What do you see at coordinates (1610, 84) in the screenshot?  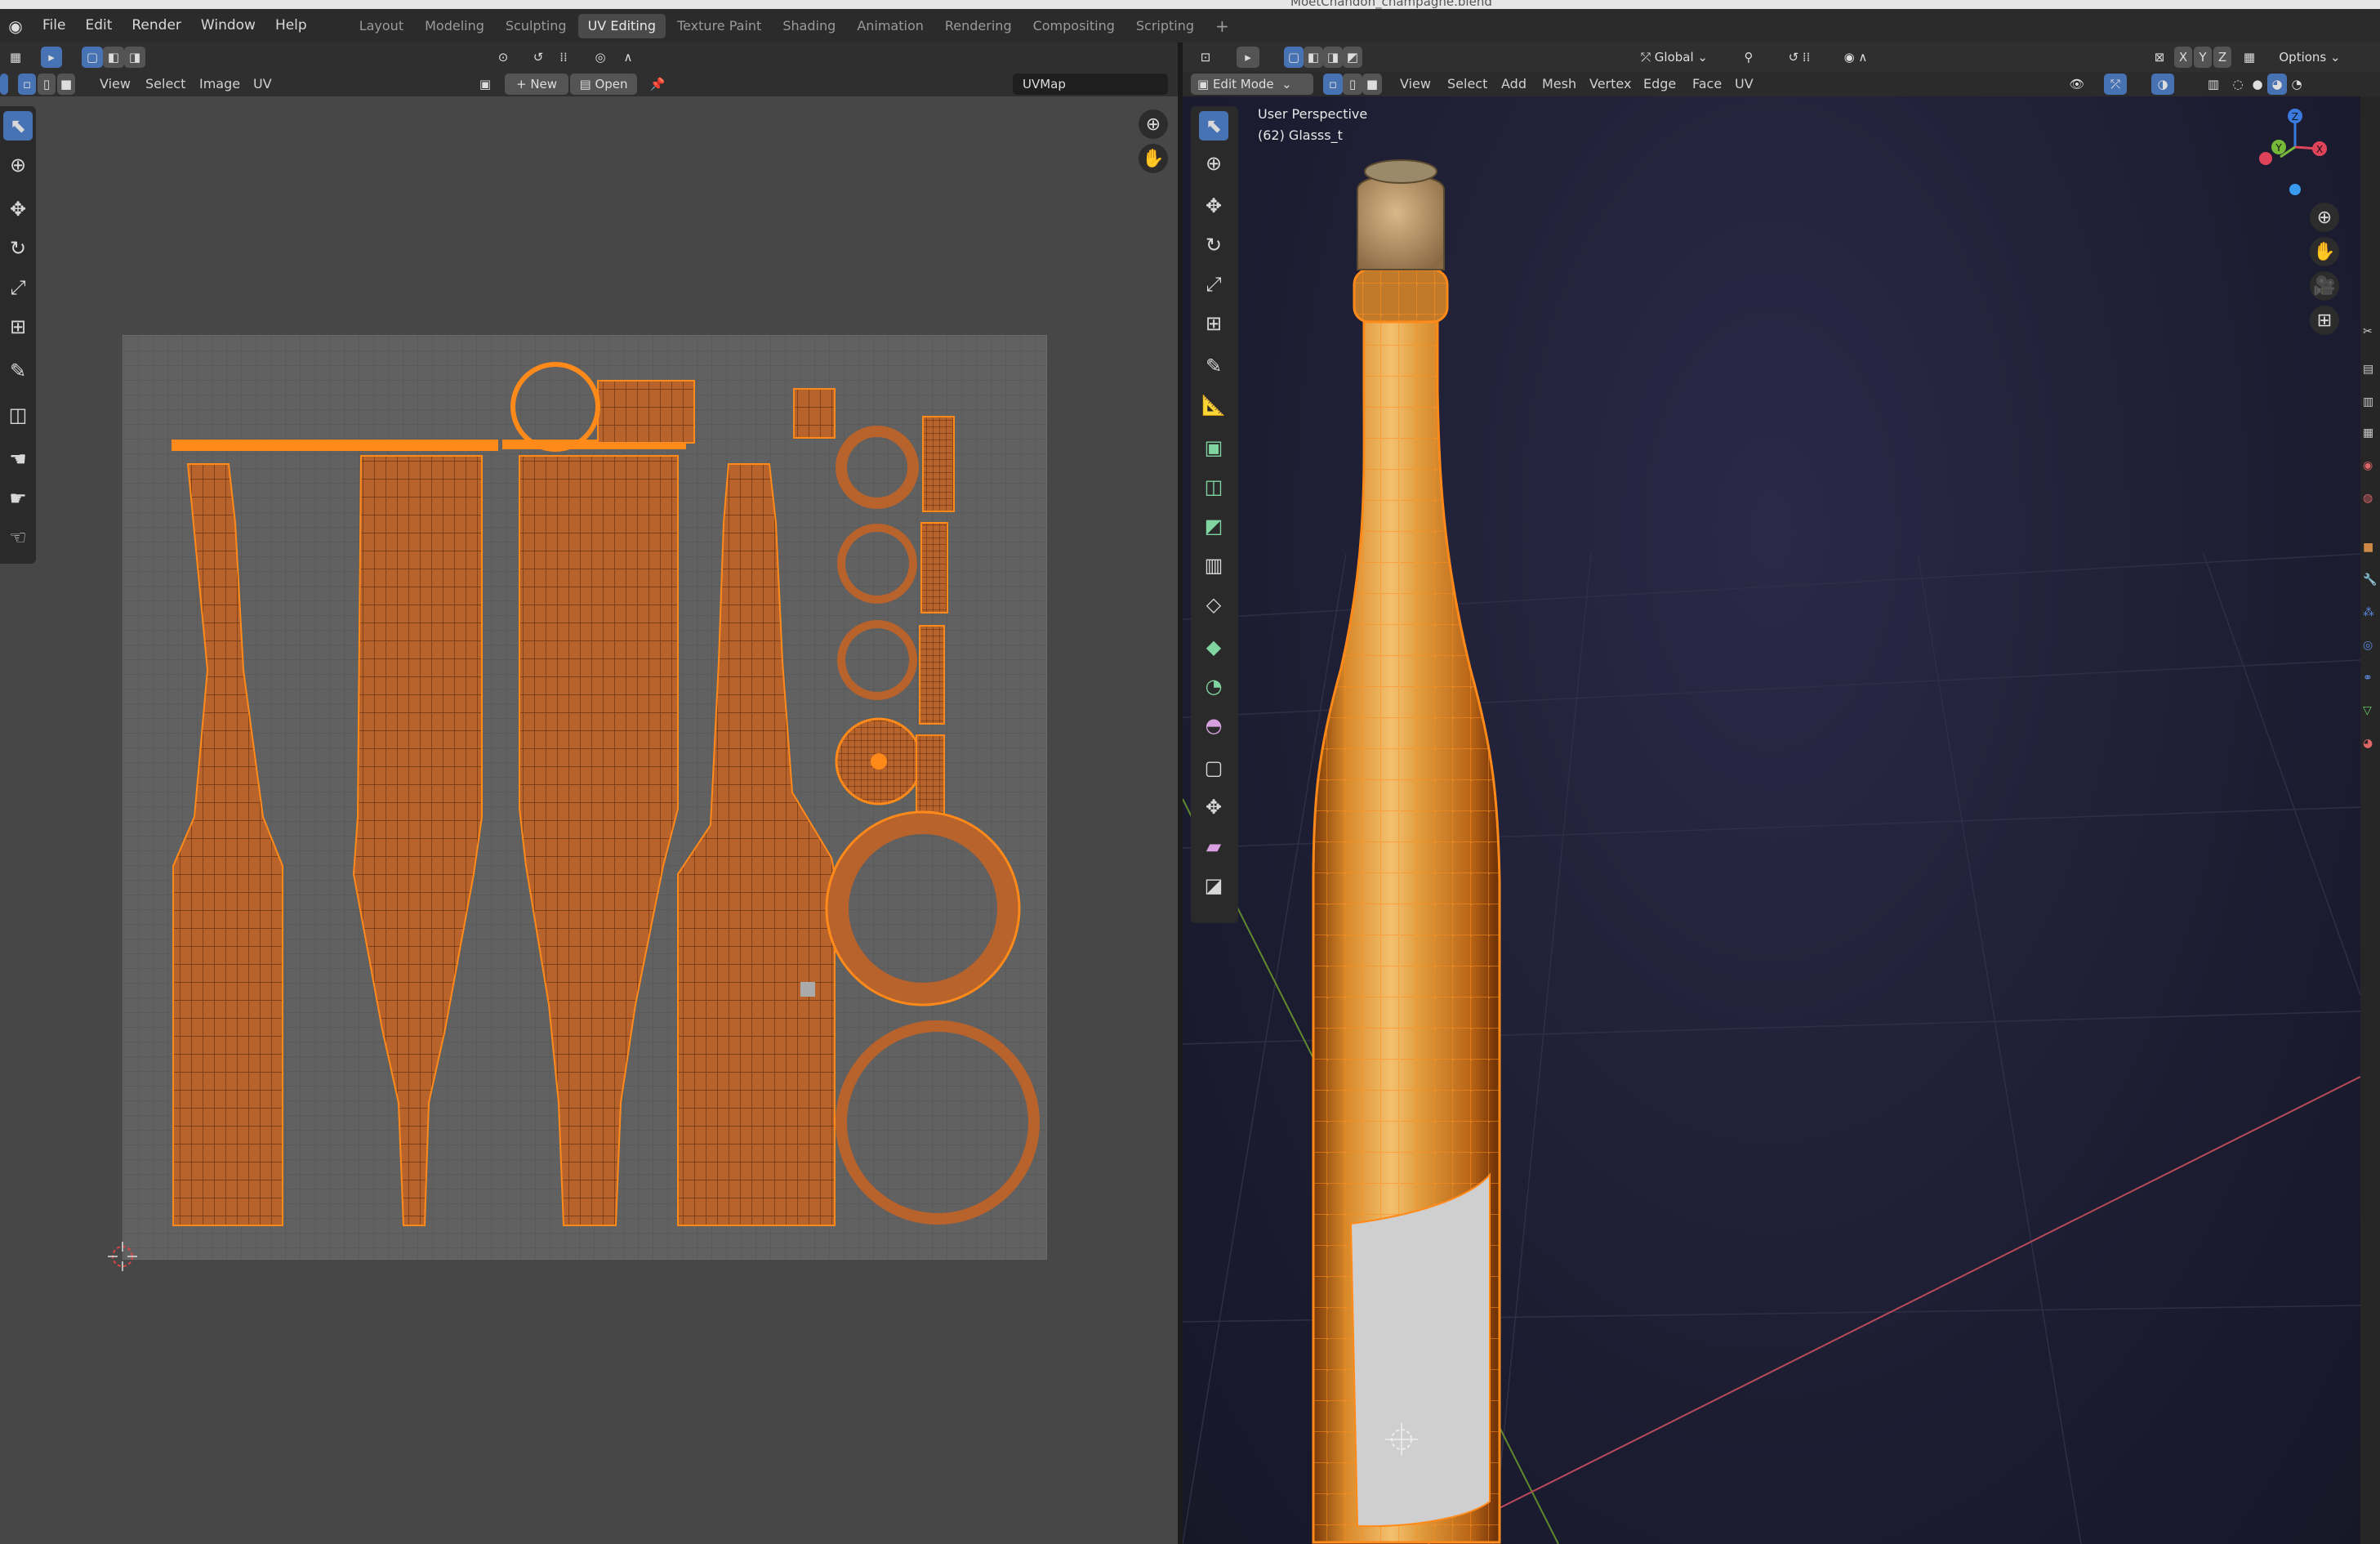 I see `vp-menu-vertex: Vertex` at bounding box center [1610, 84].